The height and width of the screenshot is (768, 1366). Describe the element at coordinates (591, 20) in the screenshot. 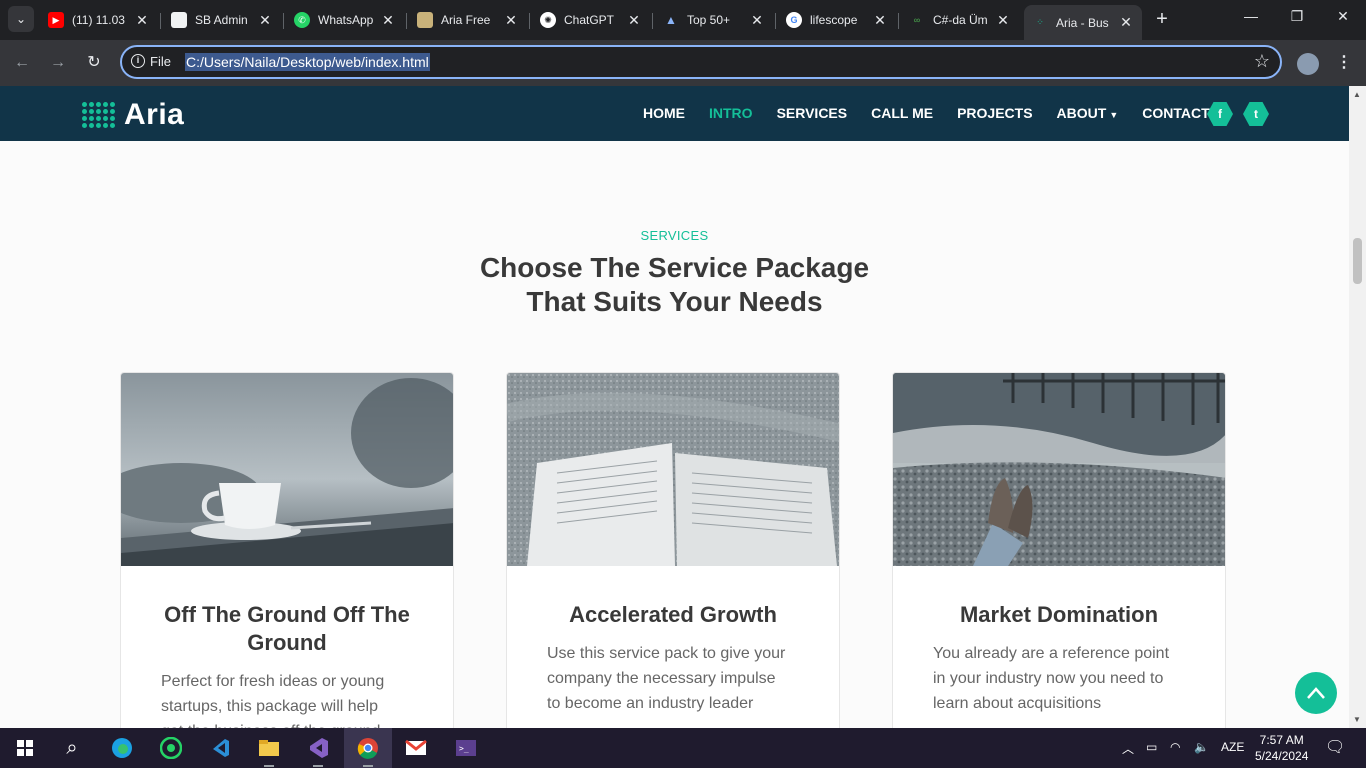

I see `browser-tab: ✺ ChatGPT ✕` at that location.